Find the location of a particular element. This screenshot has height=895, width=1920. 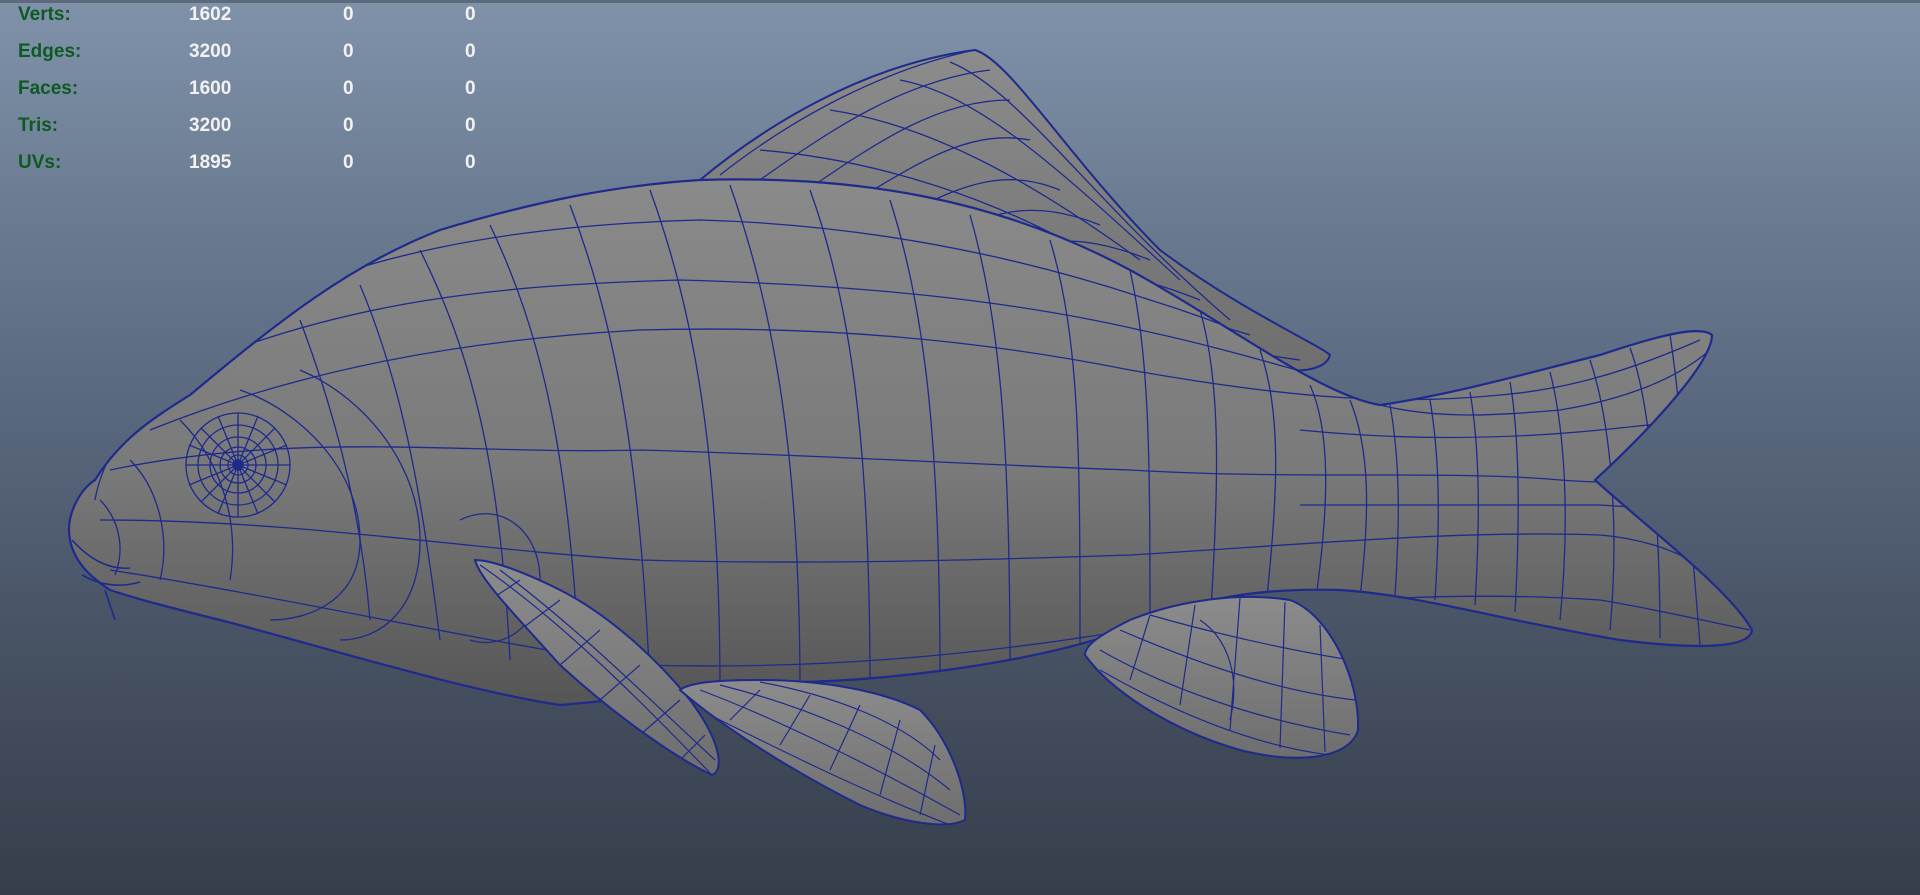

eye-mesh is located at coordinates (238, 465).